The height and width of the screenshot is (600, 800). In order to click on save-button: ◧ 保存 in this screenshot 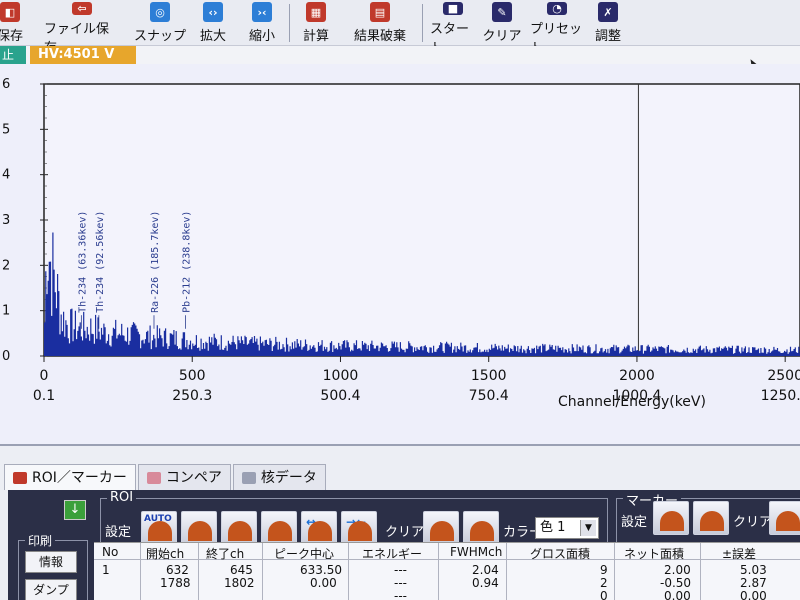, I will do `click(15, 23)`.